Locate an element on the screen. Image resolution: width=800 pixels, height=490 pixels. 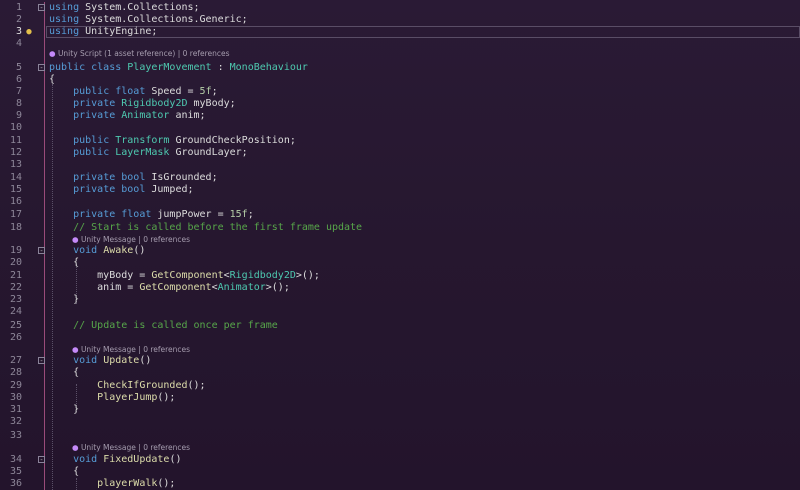
code-text: using System.Collections; is located at coordinates (124, 8).